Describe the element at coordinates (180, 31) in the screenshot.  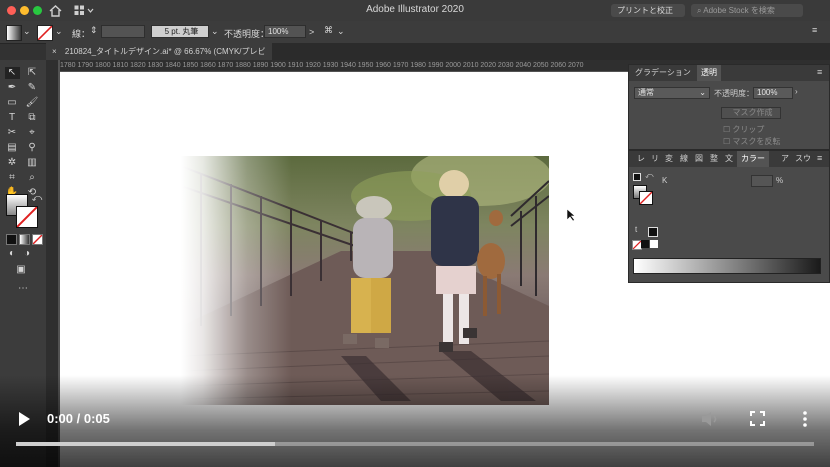
I see `brush-definition-field: 5 pt. 丸筆` at that location.